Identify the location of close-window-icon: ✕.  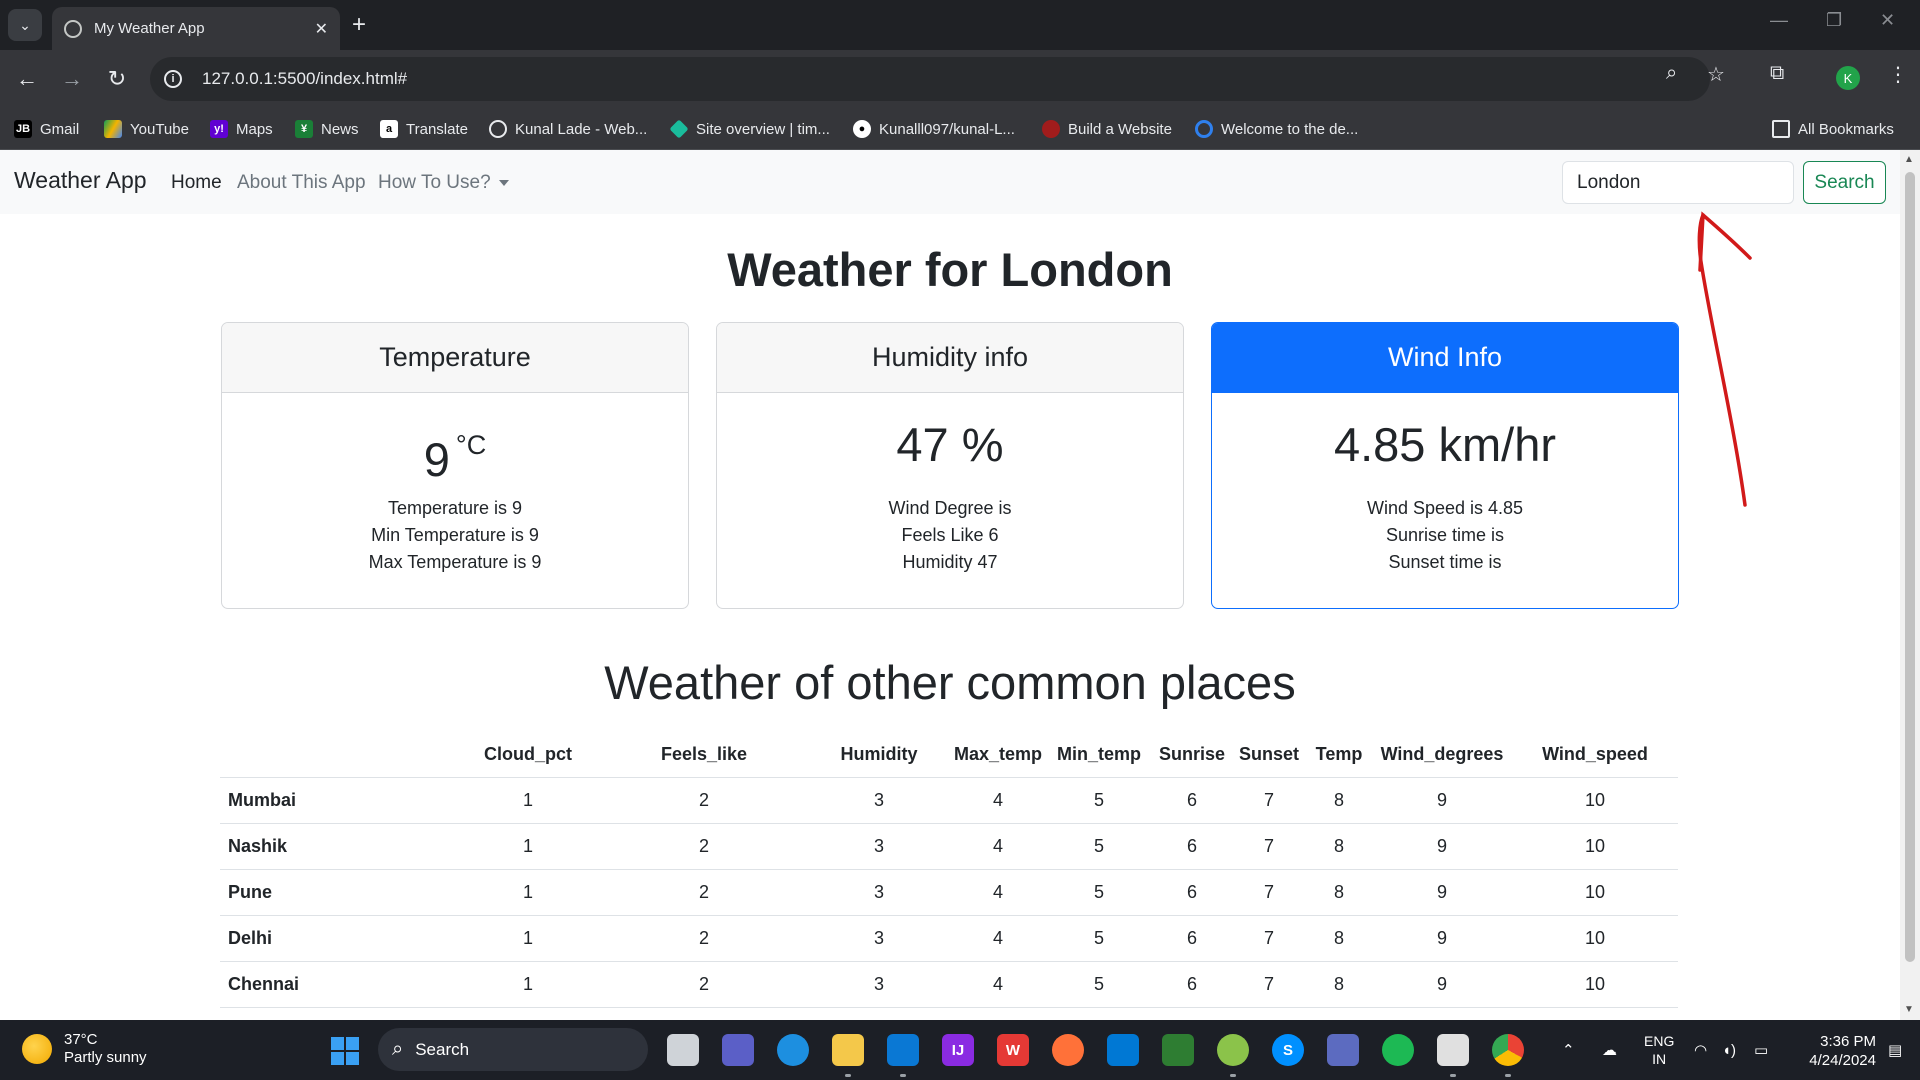
(1887, 20).